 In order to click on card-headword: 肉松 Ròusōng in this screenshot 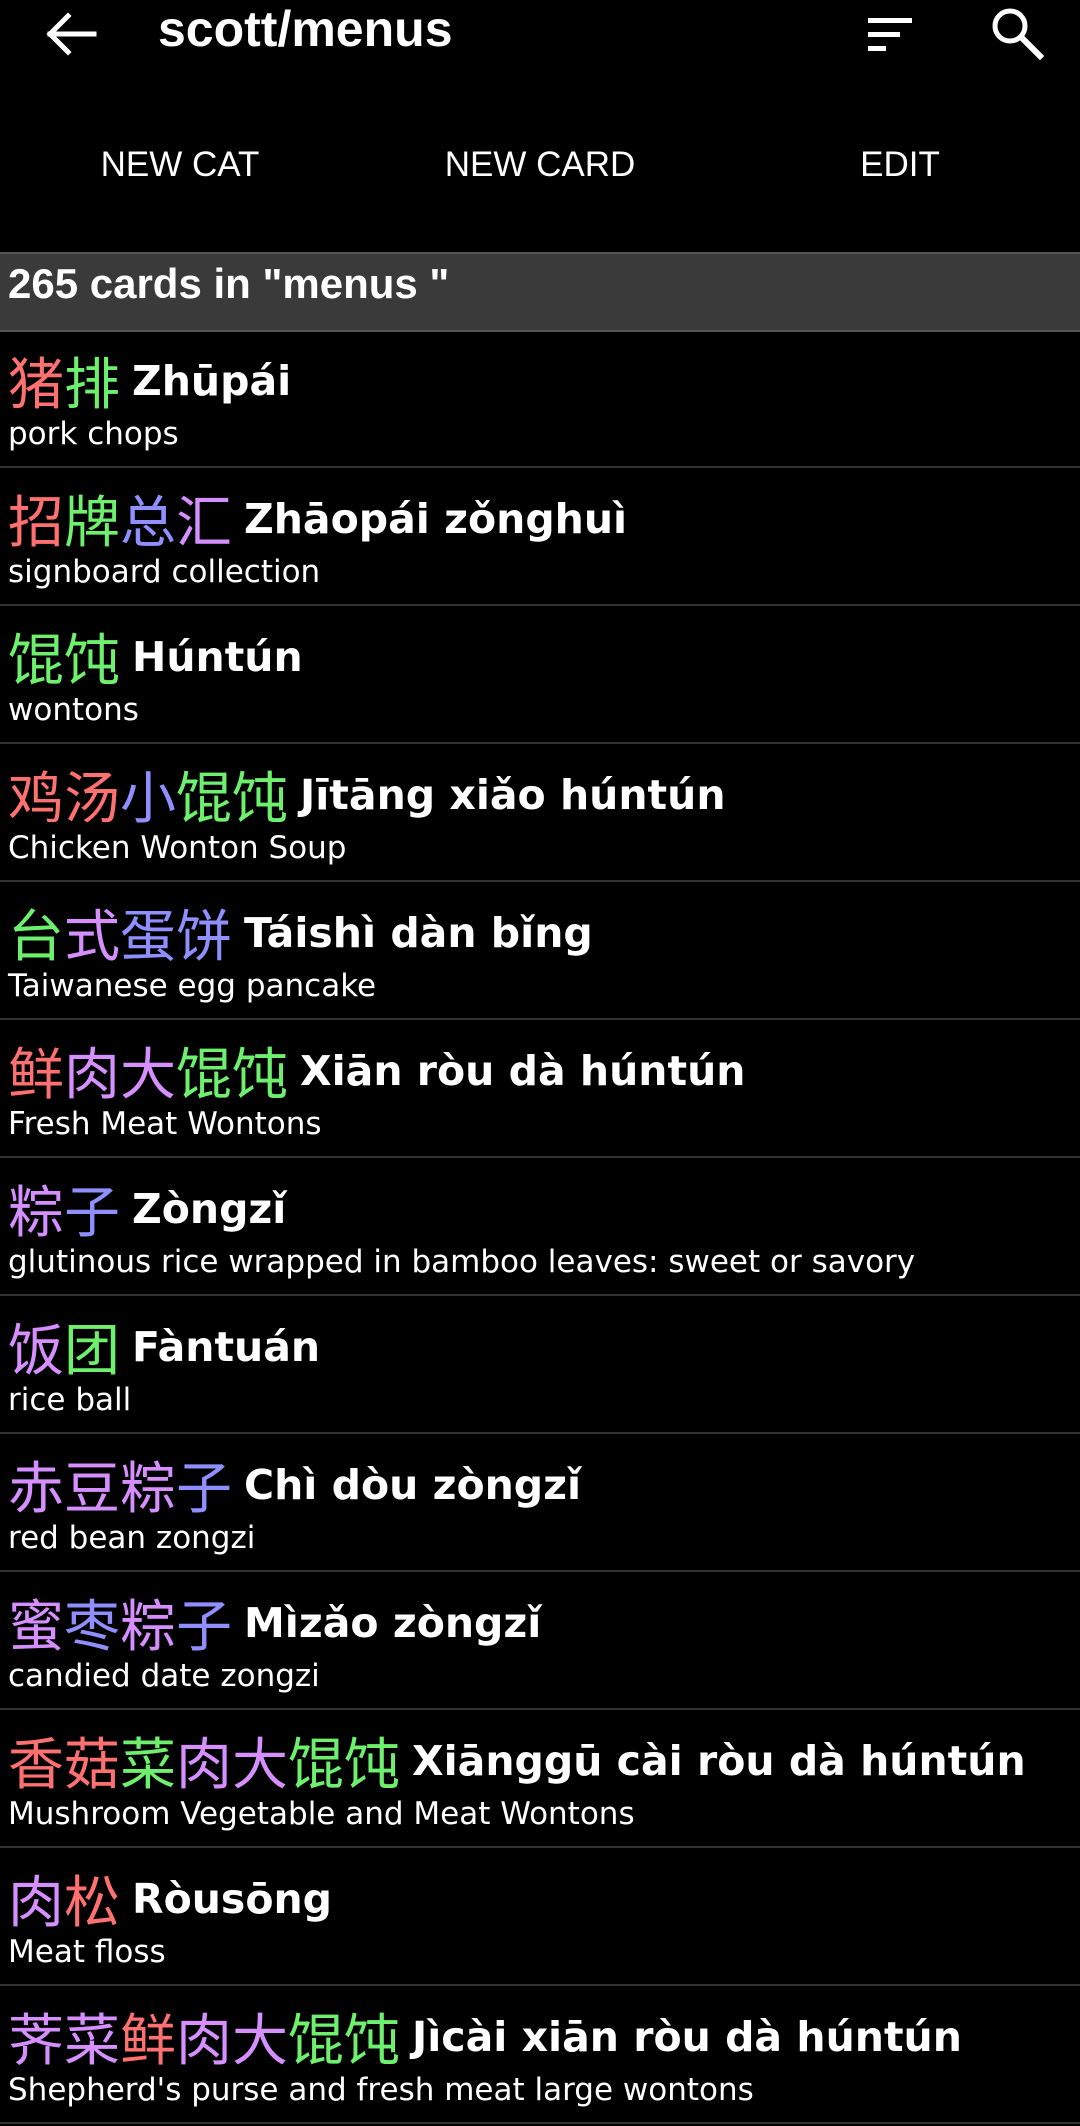, I will do `click(170, 1897)`.